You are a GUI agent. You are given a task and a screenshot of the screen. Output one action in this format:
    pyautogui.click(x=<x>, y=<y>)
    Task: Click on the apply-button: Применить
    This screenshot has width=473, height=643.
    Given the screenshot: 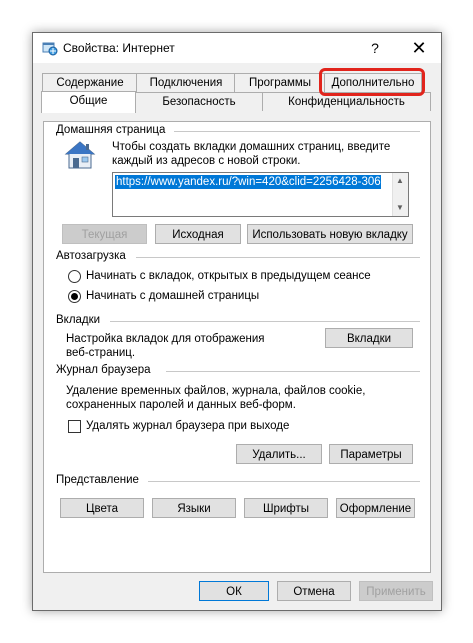 What is the action you would take?
    pyautogui.click(x=396, y=591)
    